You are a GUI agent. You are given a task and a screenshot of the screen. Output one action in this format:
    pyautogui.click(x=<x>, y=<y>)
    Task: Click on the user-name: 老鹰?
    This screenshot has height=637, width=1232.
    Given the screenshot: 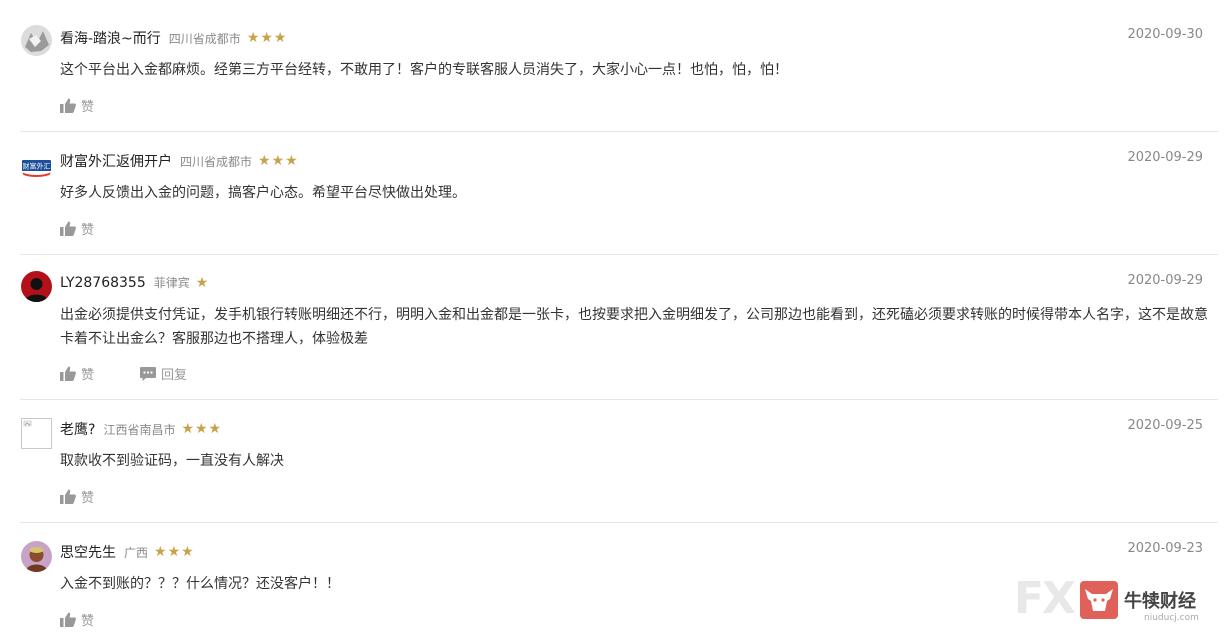 What is the action you would take?
    pyautogui.click(x=77, y=429)
    